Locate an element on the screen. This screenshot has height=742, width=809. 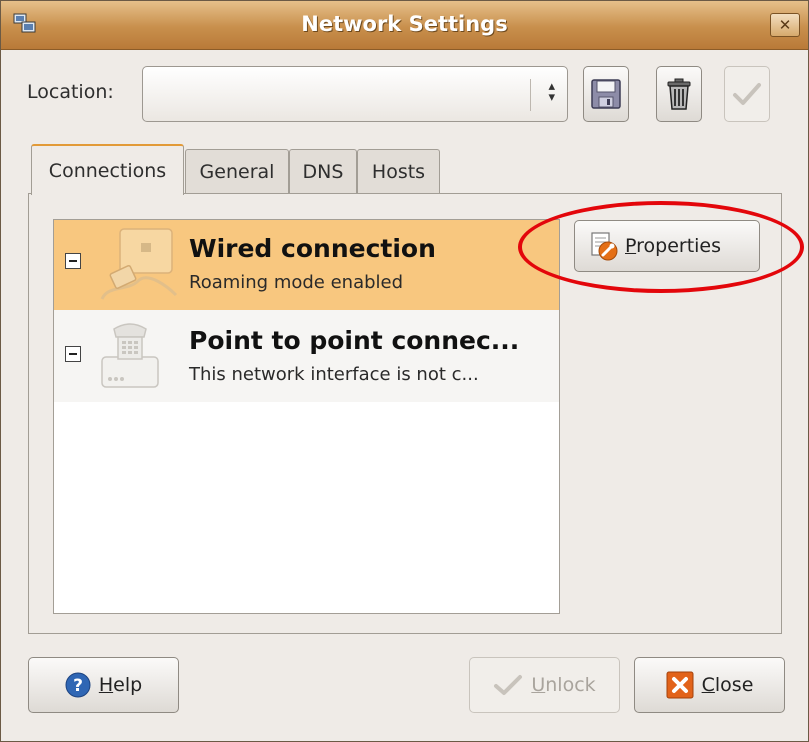
unlock-button: Unlock is located at coordinates (544, 685).